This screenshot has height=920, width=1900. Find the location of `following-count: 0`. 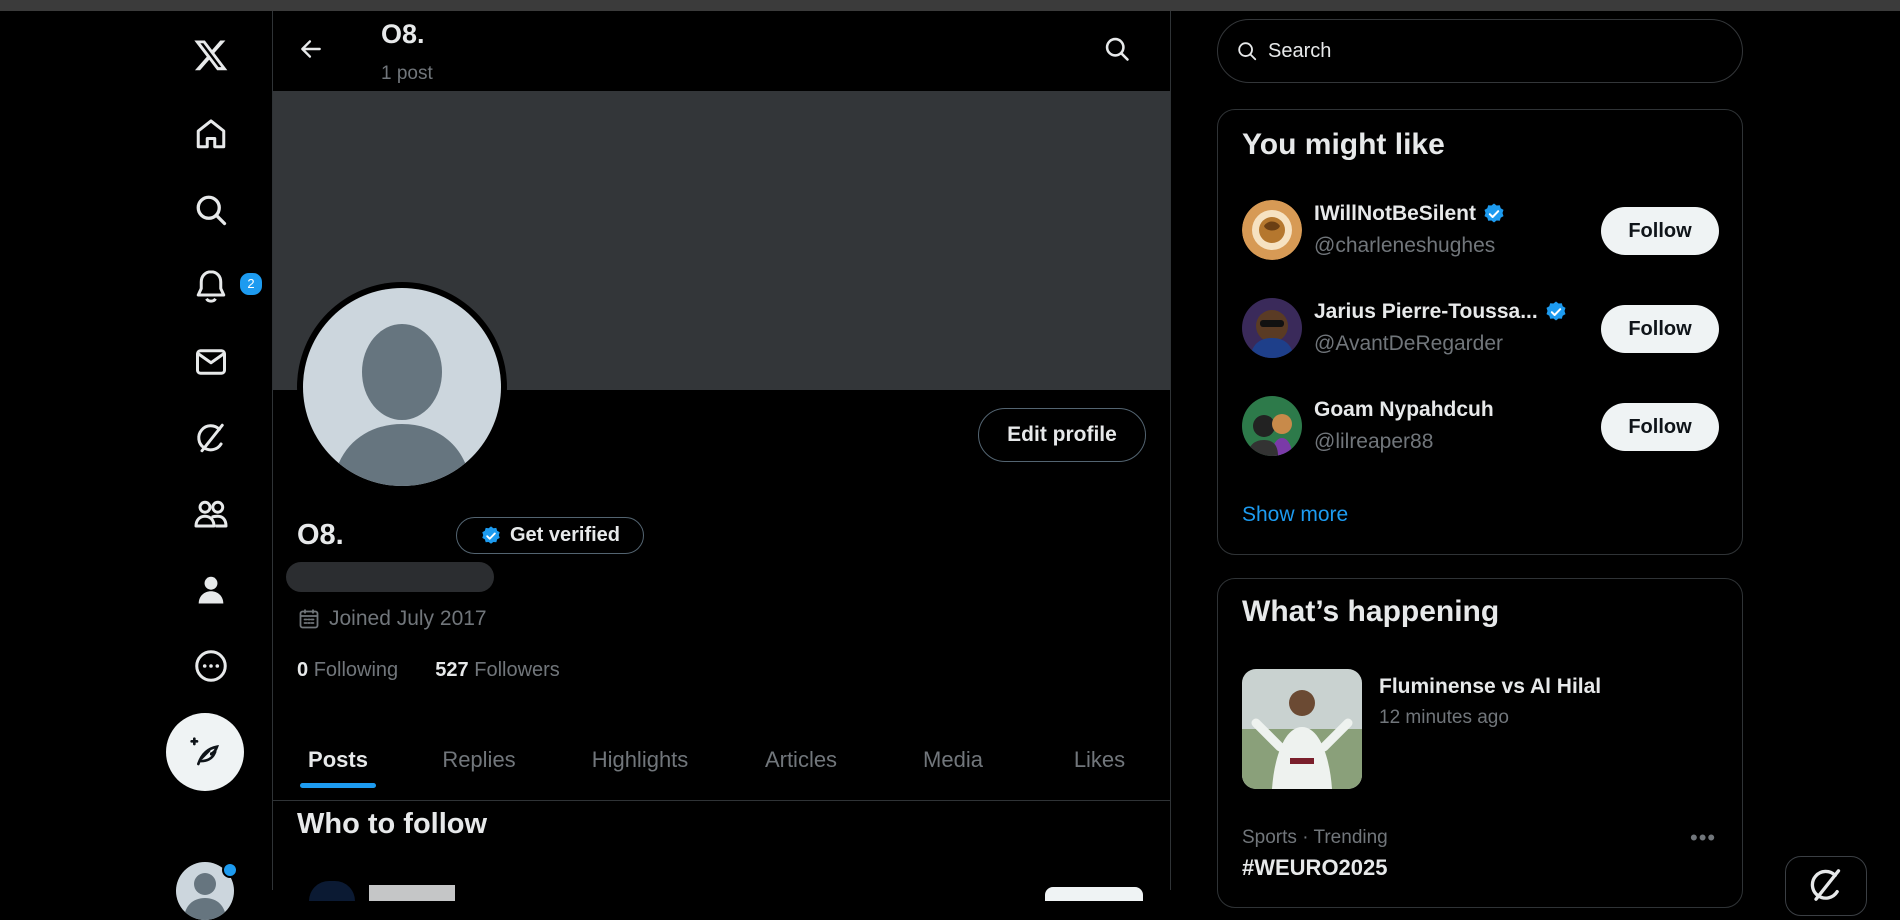

following-count: 0 is located at coordinates (303, 670).